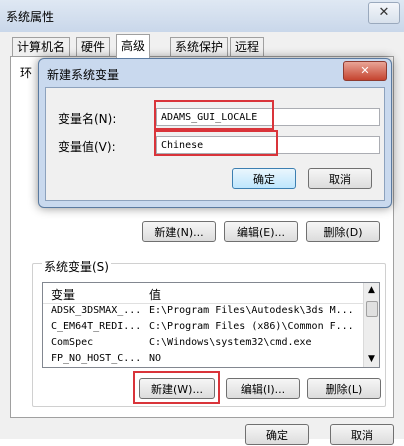 Image resolution: width=404 pixels, height=446 pixels. Describe the element at coordinates (204, 293) in the screenshot. I see `list-header: 变量 值` at that location.